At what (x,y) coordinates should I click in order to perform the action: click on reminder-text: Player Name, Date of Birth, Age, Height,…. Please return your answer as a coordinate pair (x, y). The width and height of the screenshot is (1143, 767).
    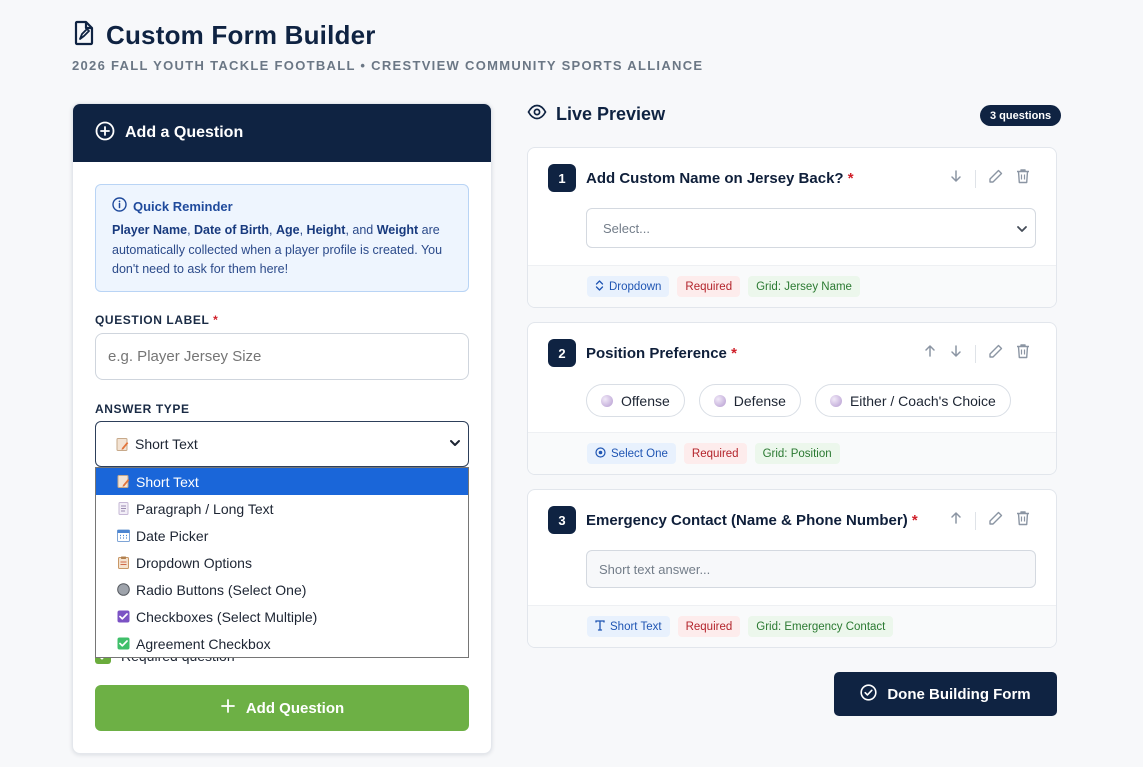
    Looking at the image, I should click on (277, 249).